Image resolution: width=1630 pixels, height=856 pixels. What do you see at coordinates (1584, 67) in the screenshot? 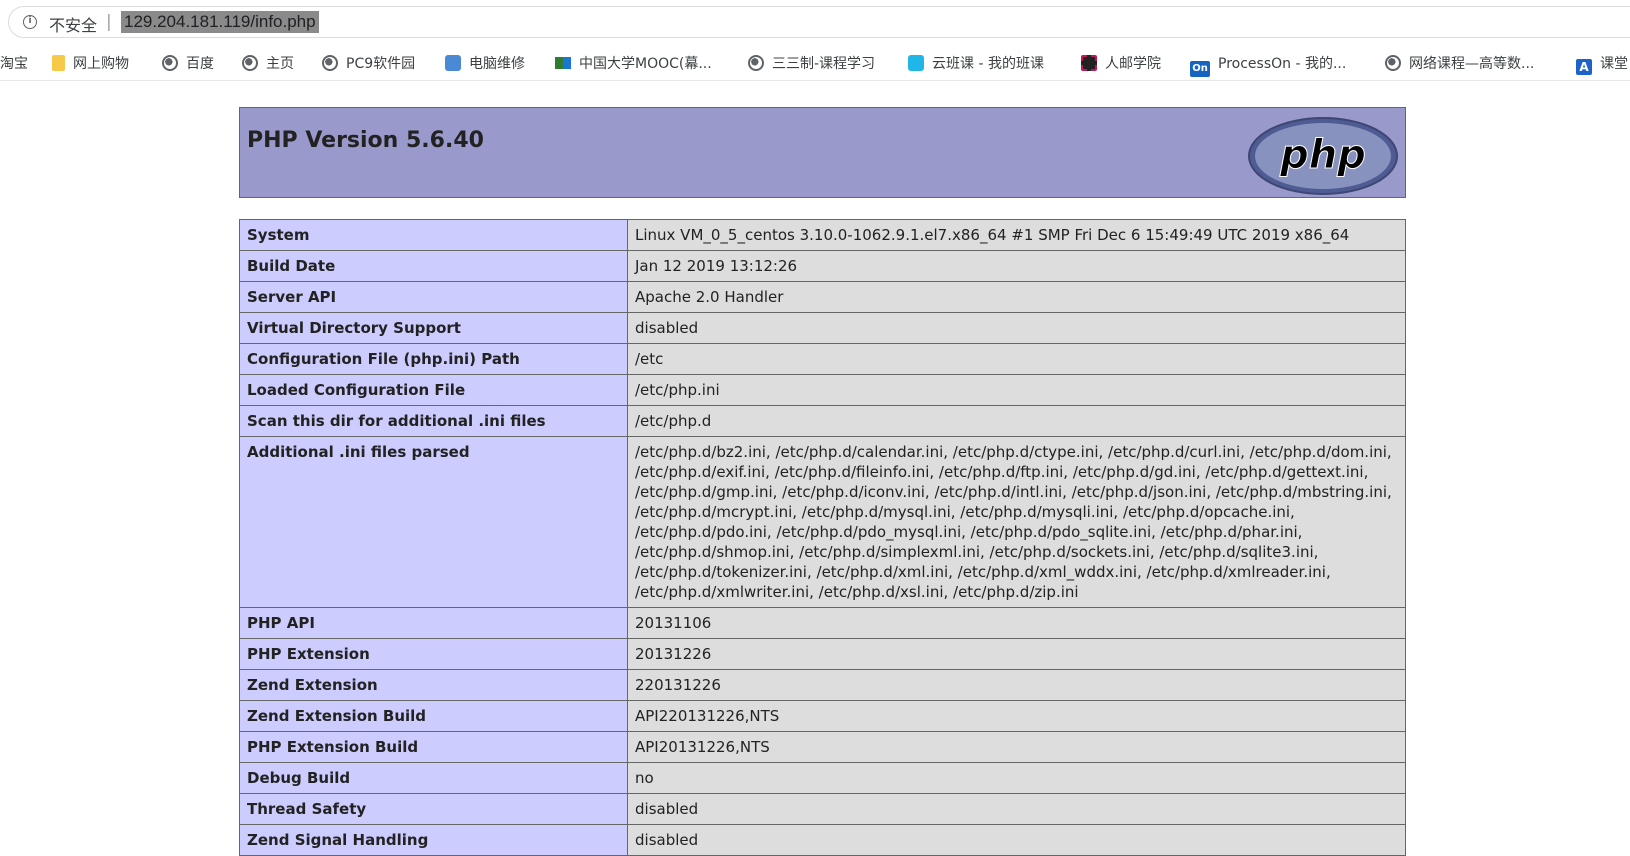
I see `a-icon: A` at bounding box center [1584, 67].